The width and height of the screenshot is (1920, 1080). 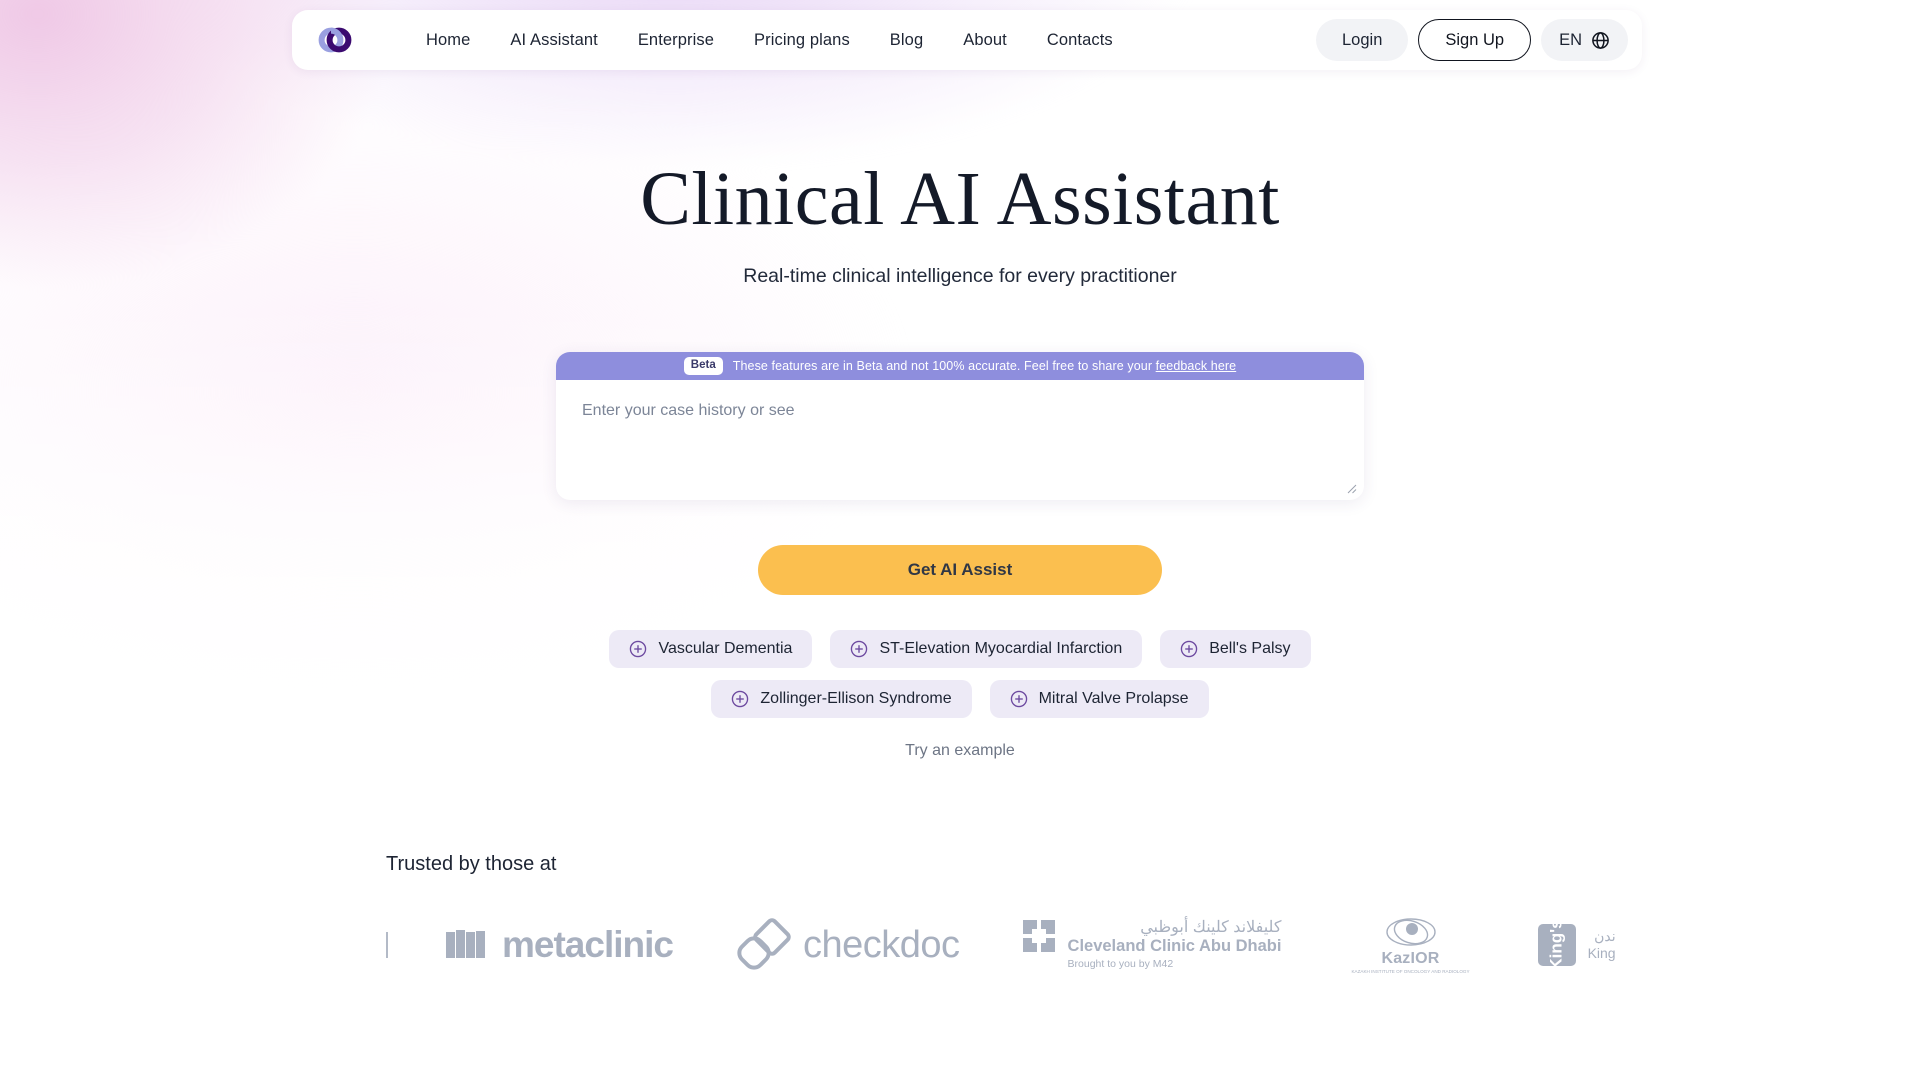 I want to click on language-switcher-button: EN, so click(x=1584, y=40).